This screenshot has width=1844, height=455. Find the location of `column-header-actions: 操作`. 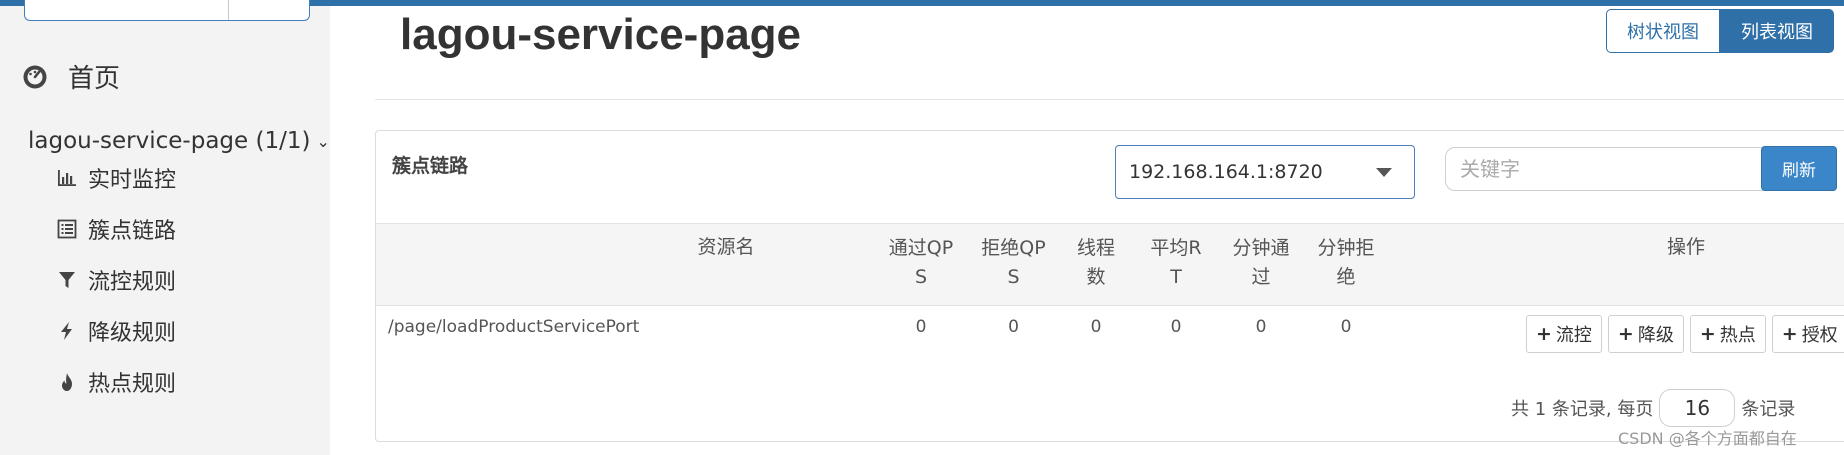

column-header-actions: 操作 is located at coordinates (1685, 247).